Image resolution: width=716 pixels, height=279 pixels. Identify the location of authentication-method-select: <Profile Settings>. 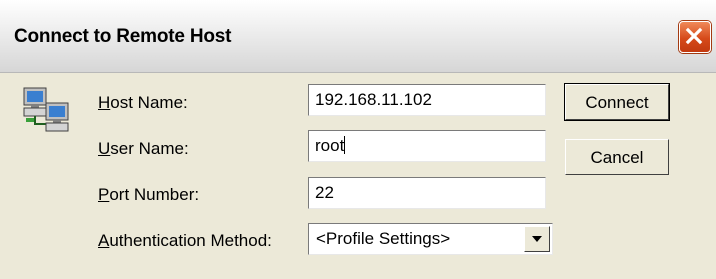
(430, 239).